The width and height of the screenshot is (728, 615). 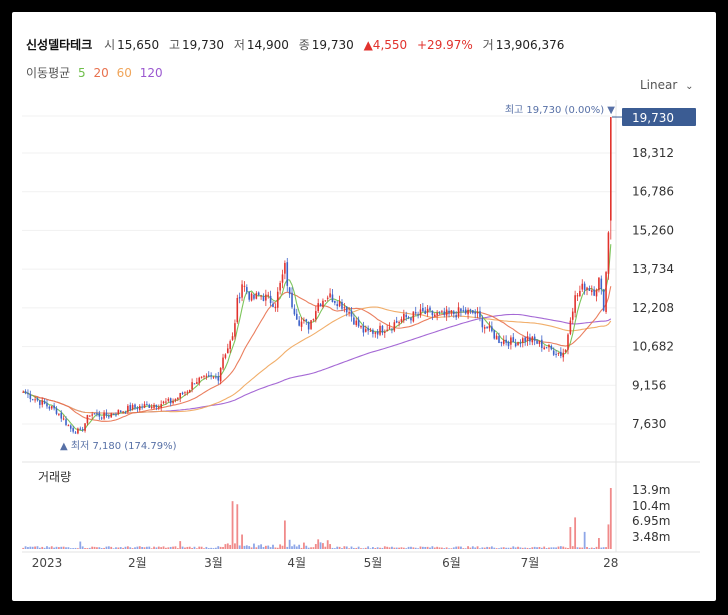 What do you see at coordinates (213, 563) in the screenshot?
I see `x-tick-label: 3월` at bounding box center [213, 563].